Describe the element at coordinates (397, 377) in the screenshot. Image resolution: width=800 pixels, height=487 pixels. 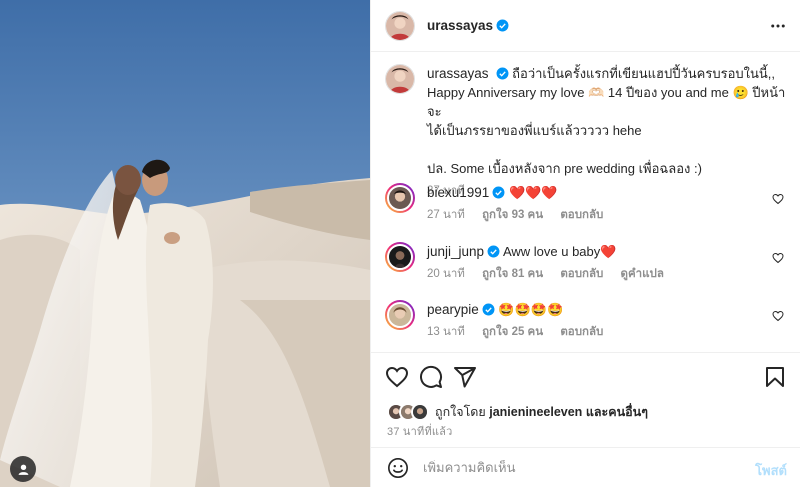
I see `heart-icon` at that location.